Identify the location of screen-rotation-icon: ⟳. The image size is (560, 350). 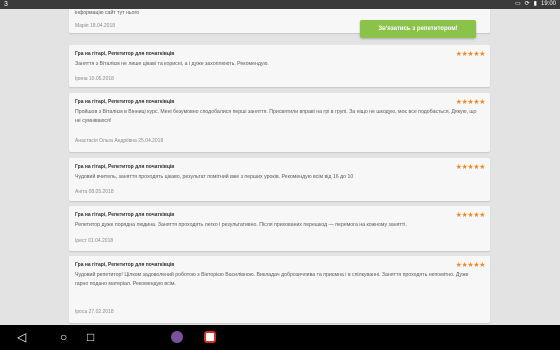
(527, 4).